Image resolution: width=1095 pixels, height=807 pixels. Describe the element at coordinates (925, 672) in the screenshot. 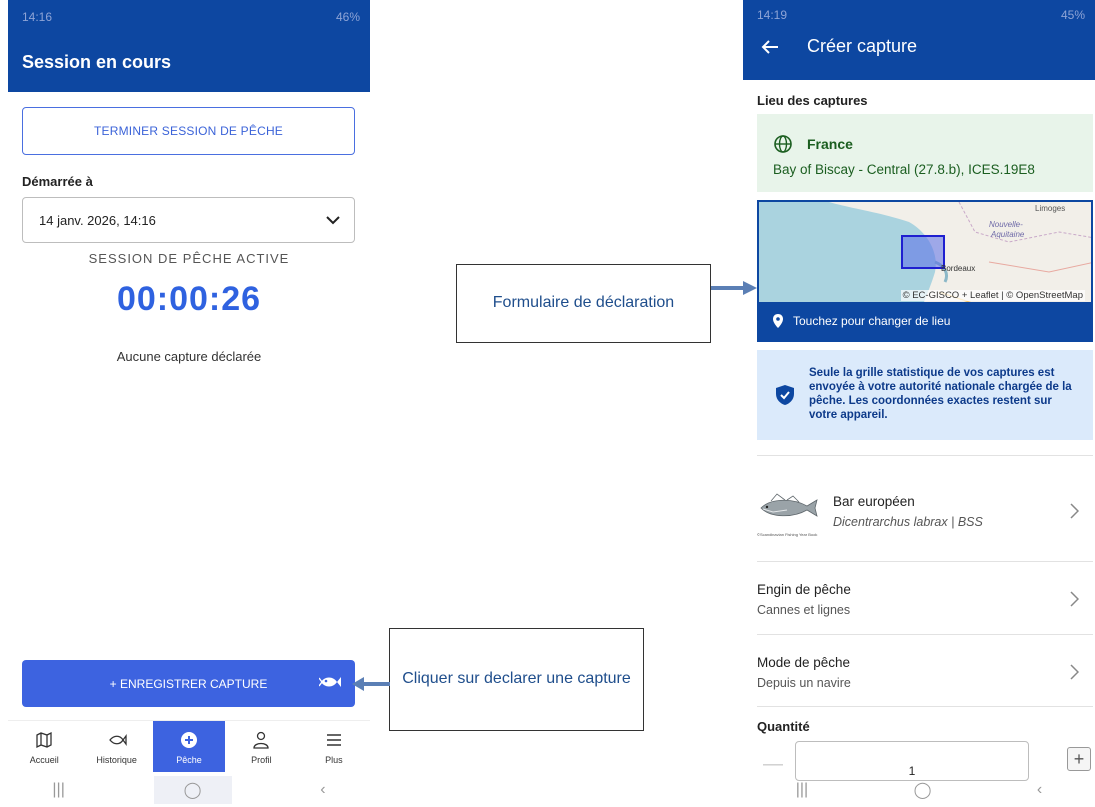

I see `mode-row: Mode de pêche Depuis un navire` at that location.